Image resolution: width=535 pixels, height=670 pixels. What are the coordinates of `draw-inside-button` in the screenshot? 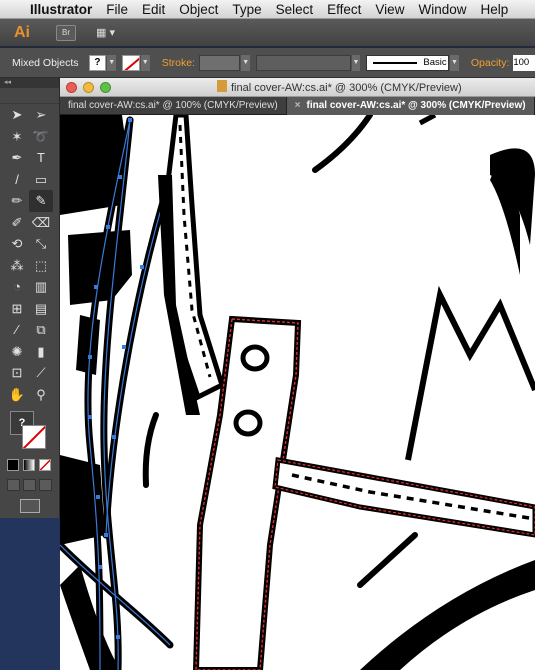 It's located at (45, 485).